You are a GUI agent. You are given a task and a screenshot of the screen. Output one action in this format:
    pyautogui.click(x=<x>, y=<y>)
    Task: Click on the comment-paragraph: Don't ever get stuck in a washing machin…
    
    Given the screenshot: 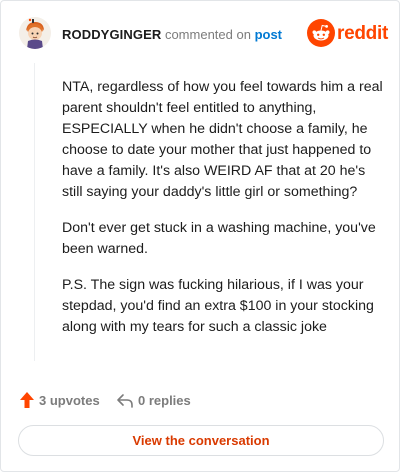 What is the action you would take?
    pyautogui.click(x=219, y=238)
    